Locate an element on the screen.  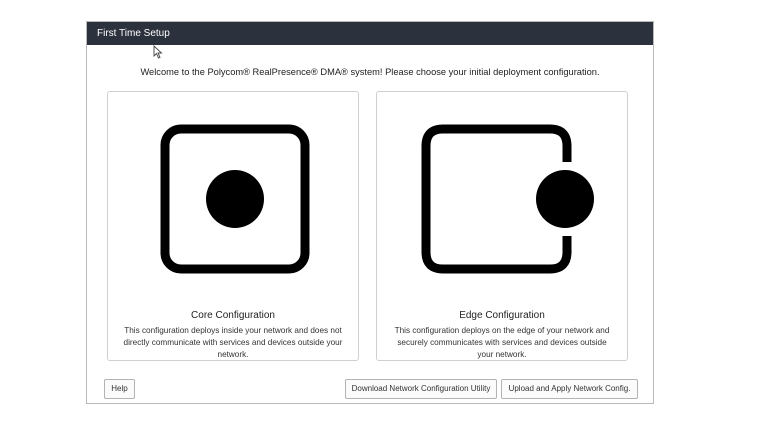
mouse-cursor-icon is located at coordinates (158, 52).